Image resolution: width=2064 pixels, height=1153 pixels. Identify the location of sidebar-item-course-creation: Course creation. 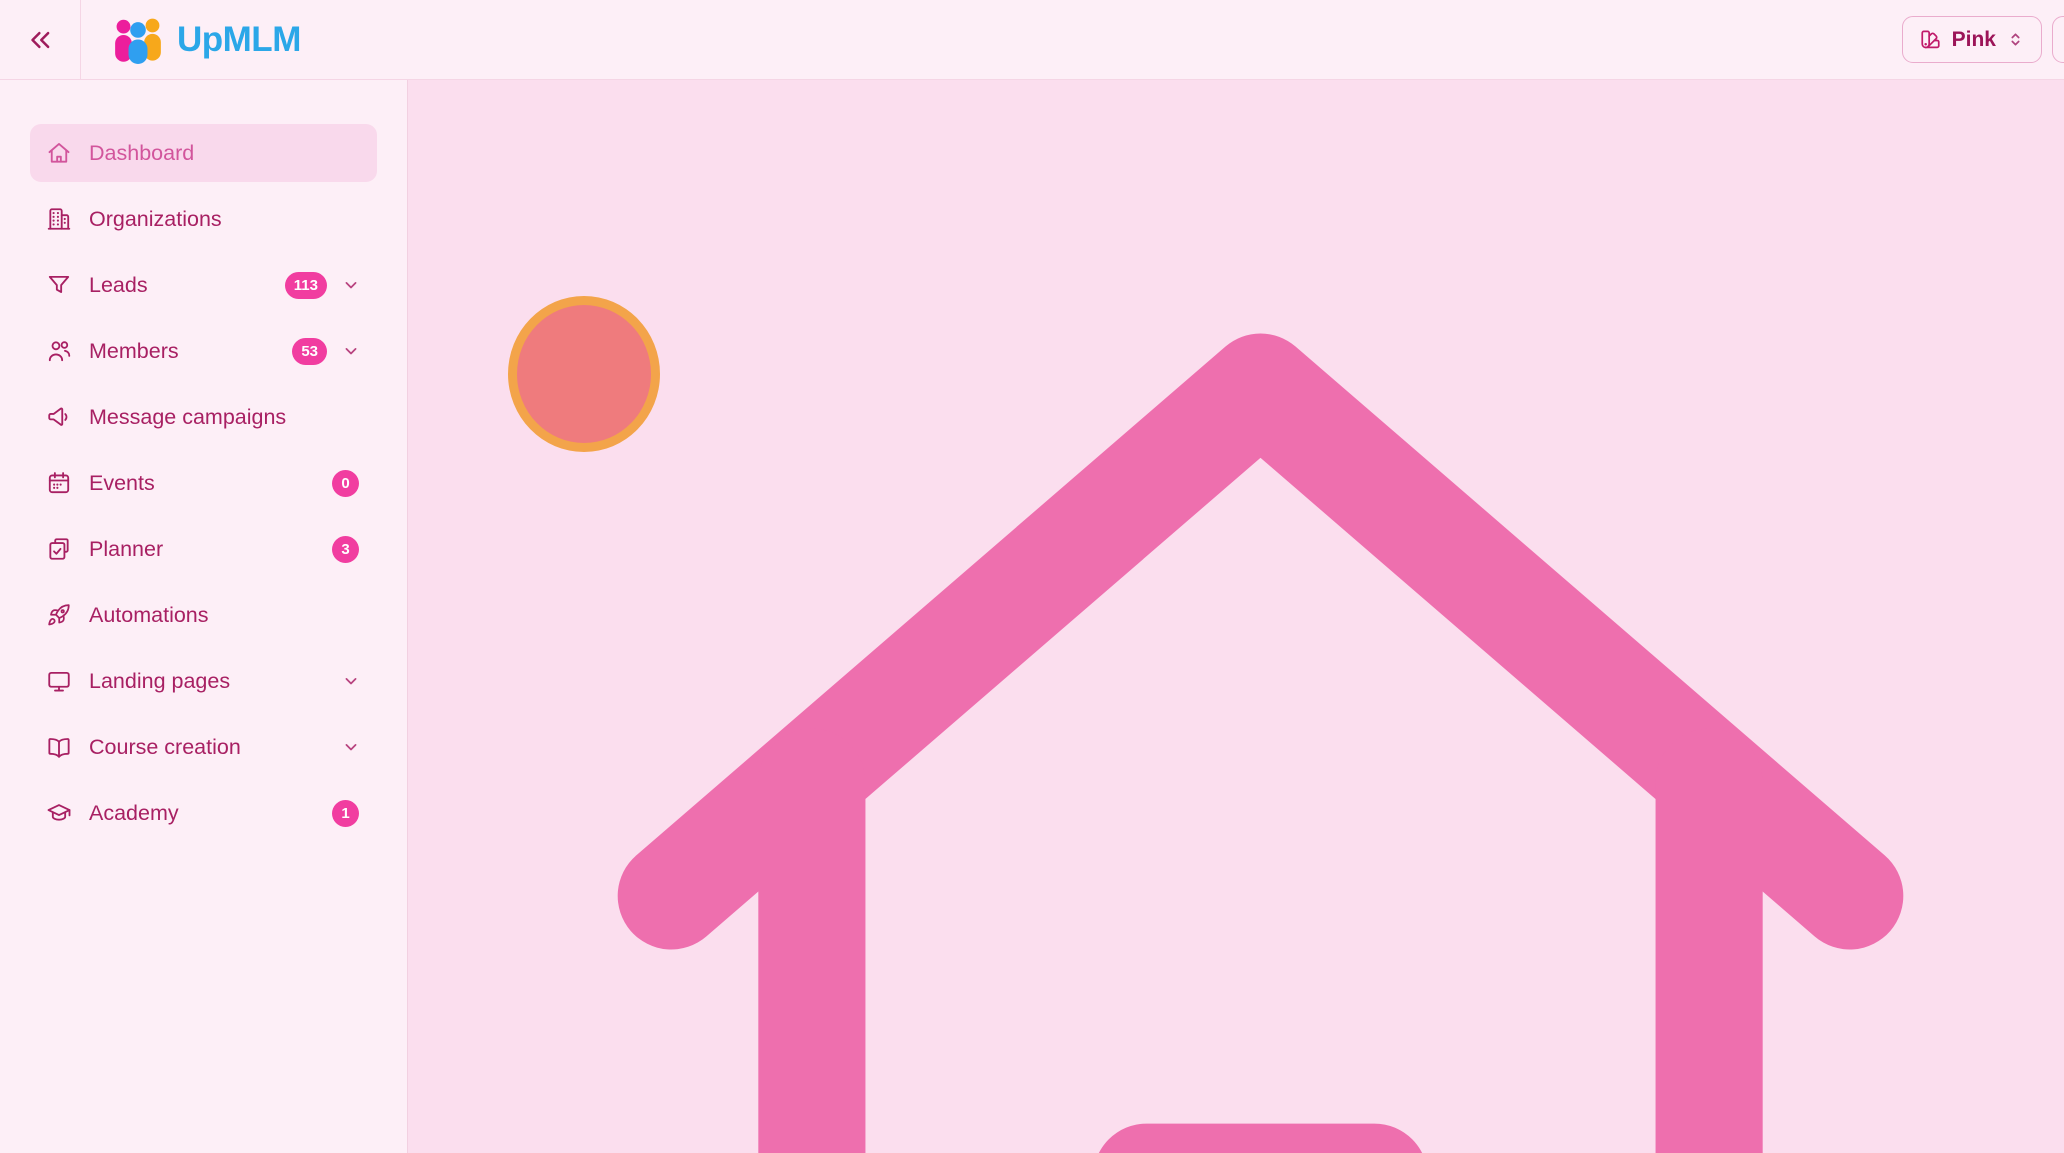
(203, 747).